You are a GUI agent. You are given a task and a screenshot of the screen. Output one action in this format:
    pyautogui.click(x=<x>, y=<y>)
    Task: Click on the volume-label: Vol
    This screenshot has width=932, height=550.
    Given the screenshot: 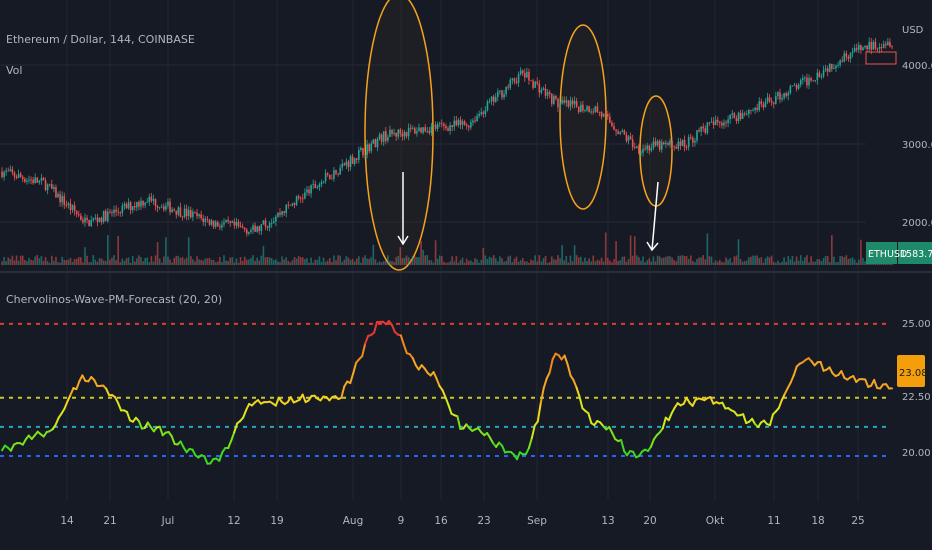 What is the action you would take?
    pyautogui.click(x=14, y=70)
    